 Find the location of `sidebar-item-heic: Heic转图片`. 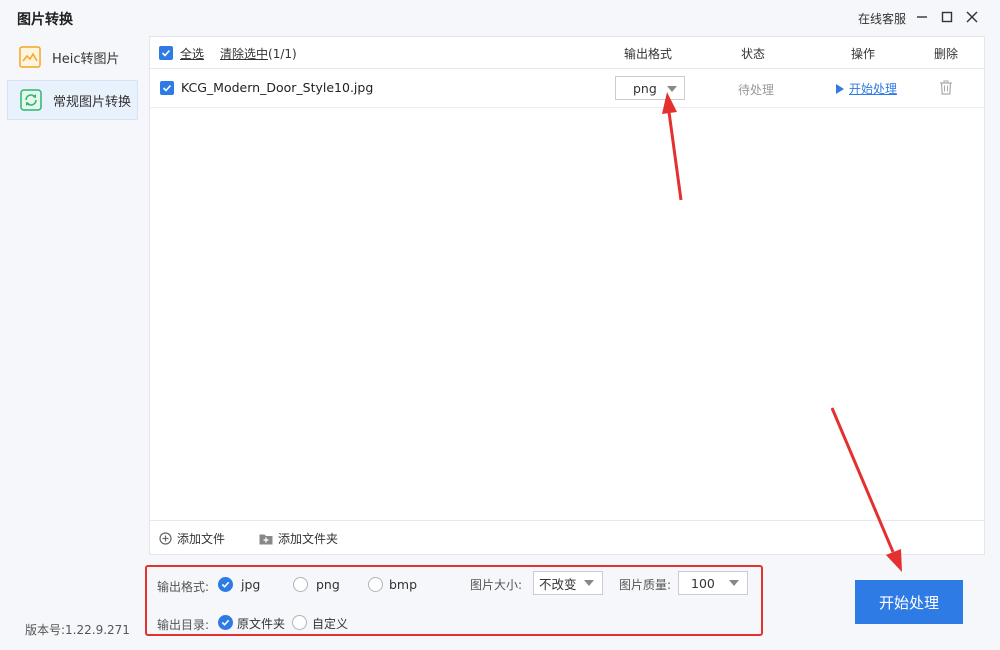

sidebar-item-heic: Heic转图片 is located at coordinates (72, 57).